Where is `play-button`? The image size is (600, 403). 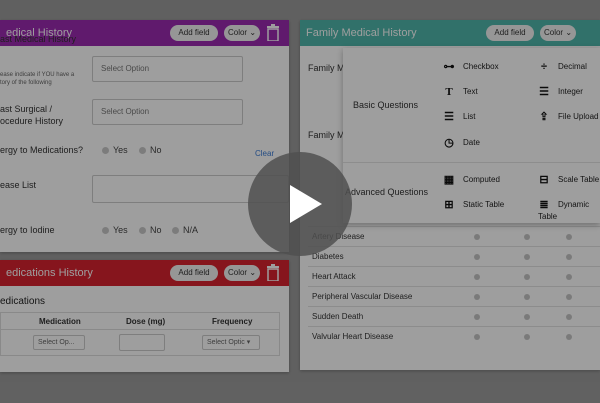
play-button is located at coordinates (300, 204).